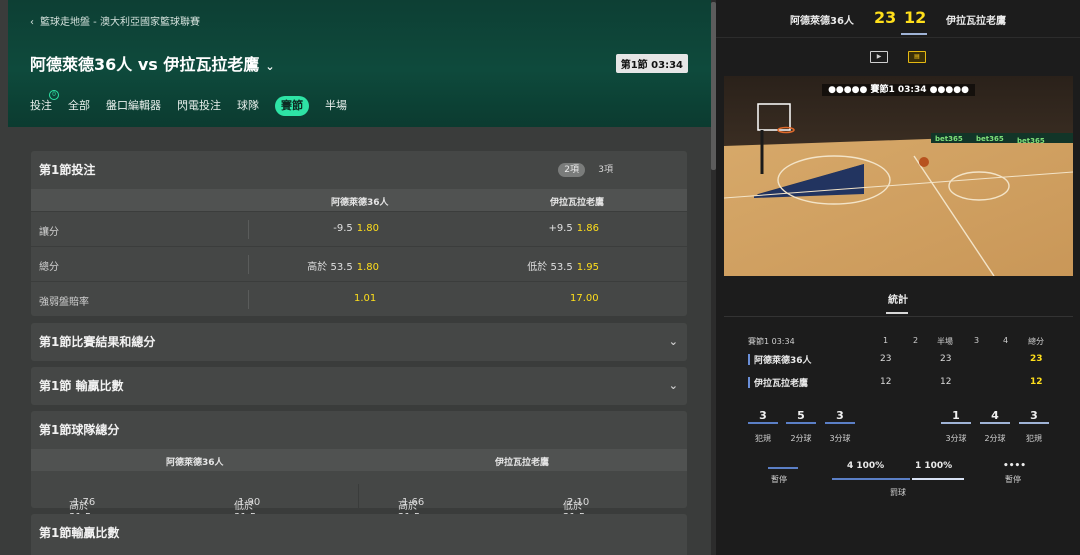 The width and height of the screenshot is (1080, 555). I want to click on total-score: 12, so click(1036, 382).